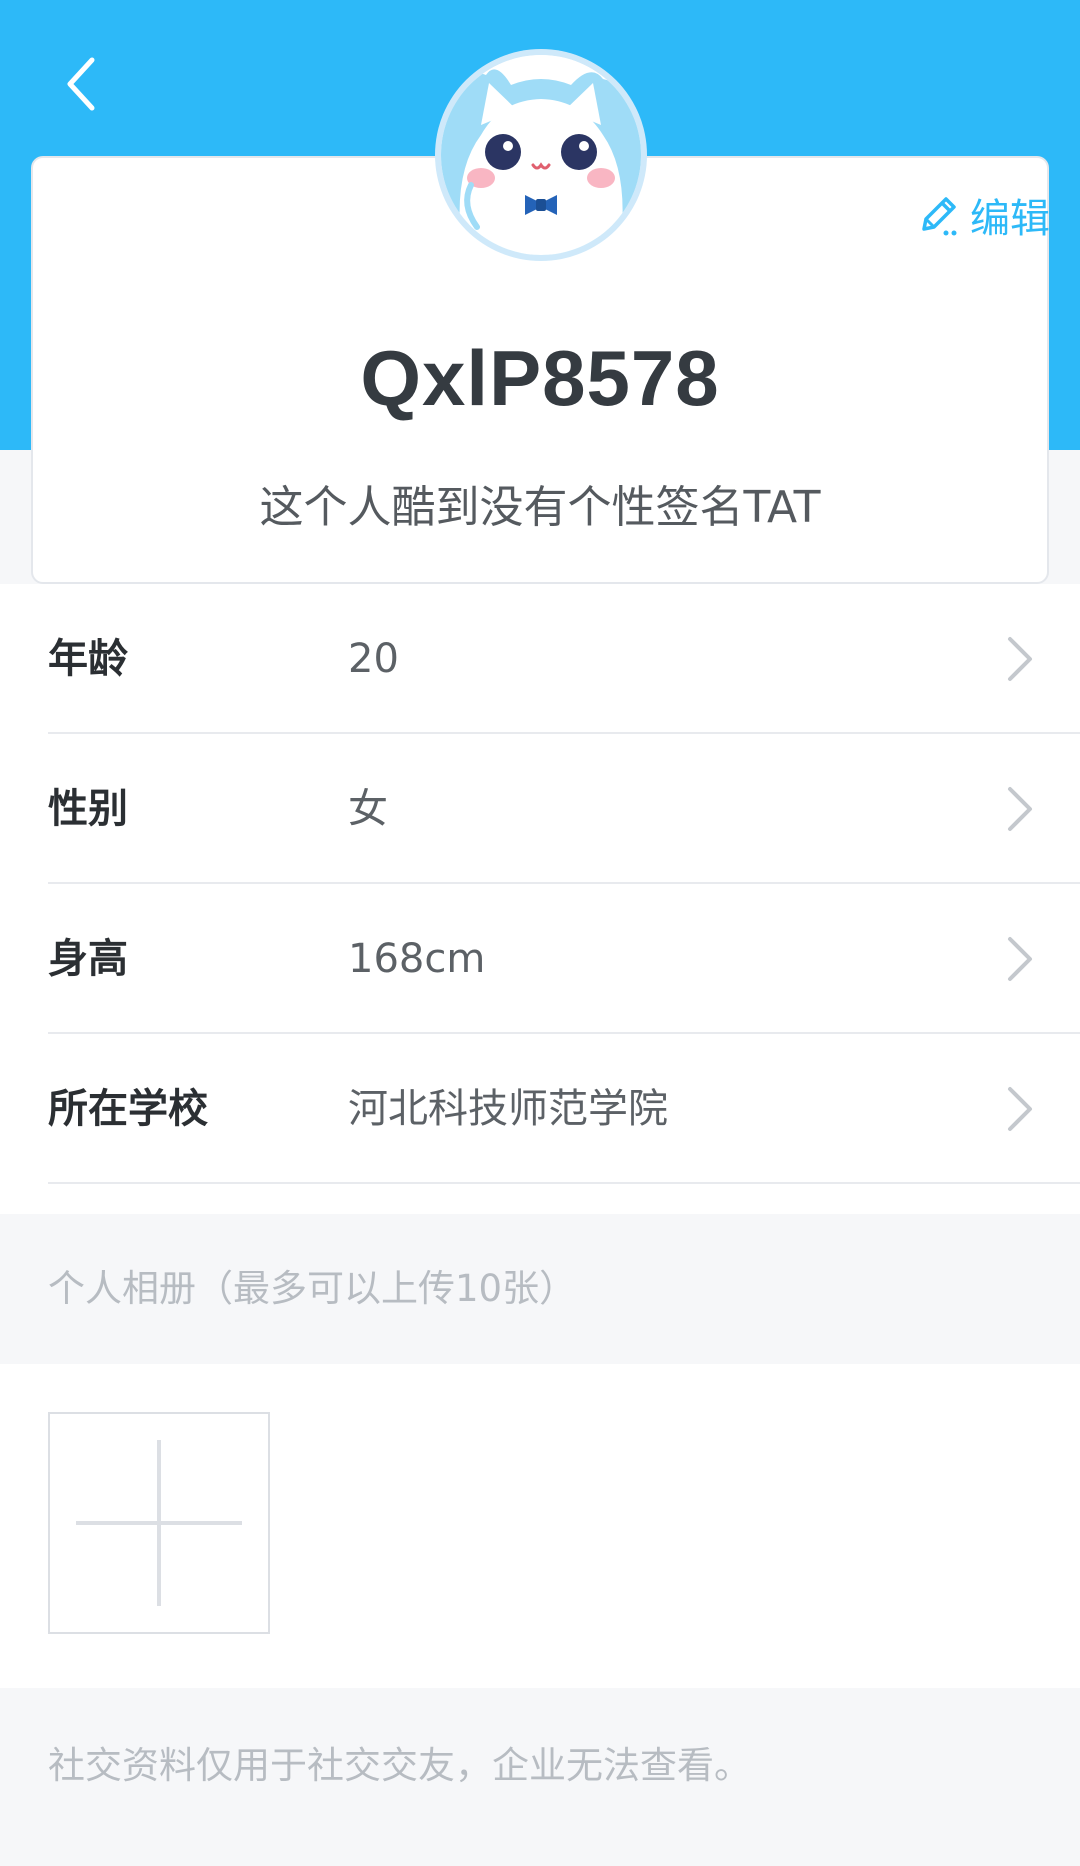 This screenshot has width=1080, height=1866. I want to click on back-button, so click(82, 84).